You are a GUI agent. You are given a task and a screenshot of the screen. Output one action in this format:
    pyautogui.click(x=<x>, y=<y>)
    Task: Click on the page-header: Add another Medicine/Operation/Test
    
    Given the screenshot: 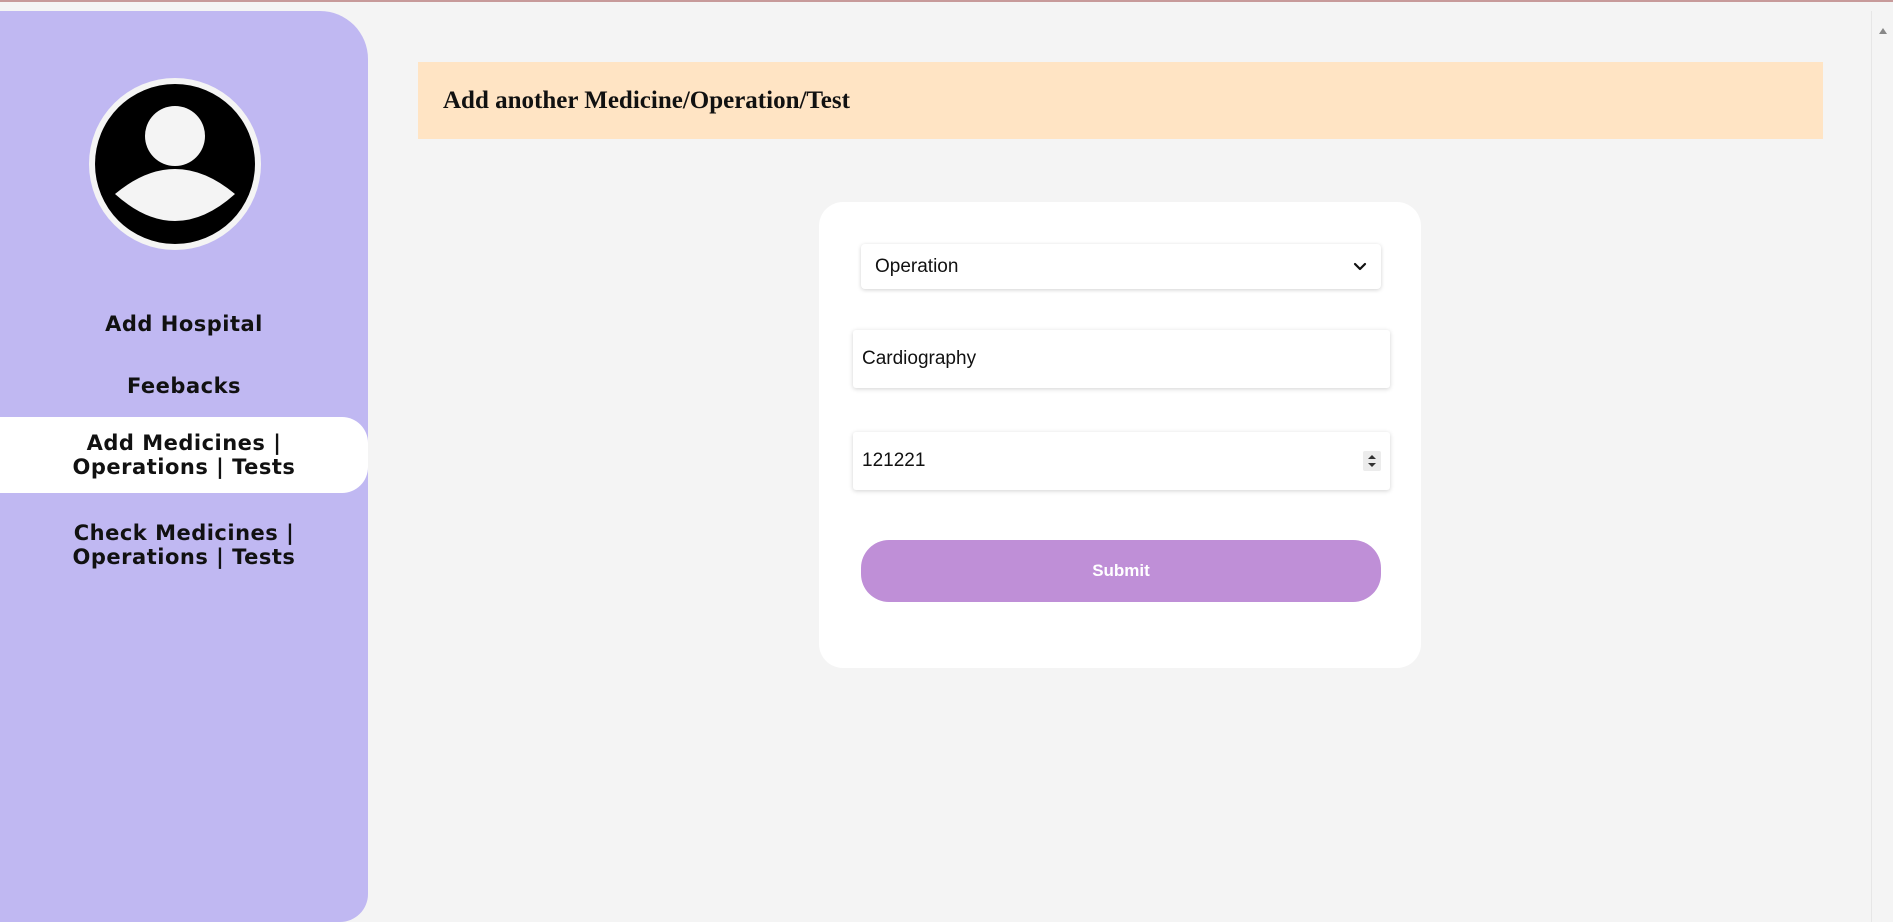 What is the action you would take?
    pyautogui.click(x=1120, y=100)
    